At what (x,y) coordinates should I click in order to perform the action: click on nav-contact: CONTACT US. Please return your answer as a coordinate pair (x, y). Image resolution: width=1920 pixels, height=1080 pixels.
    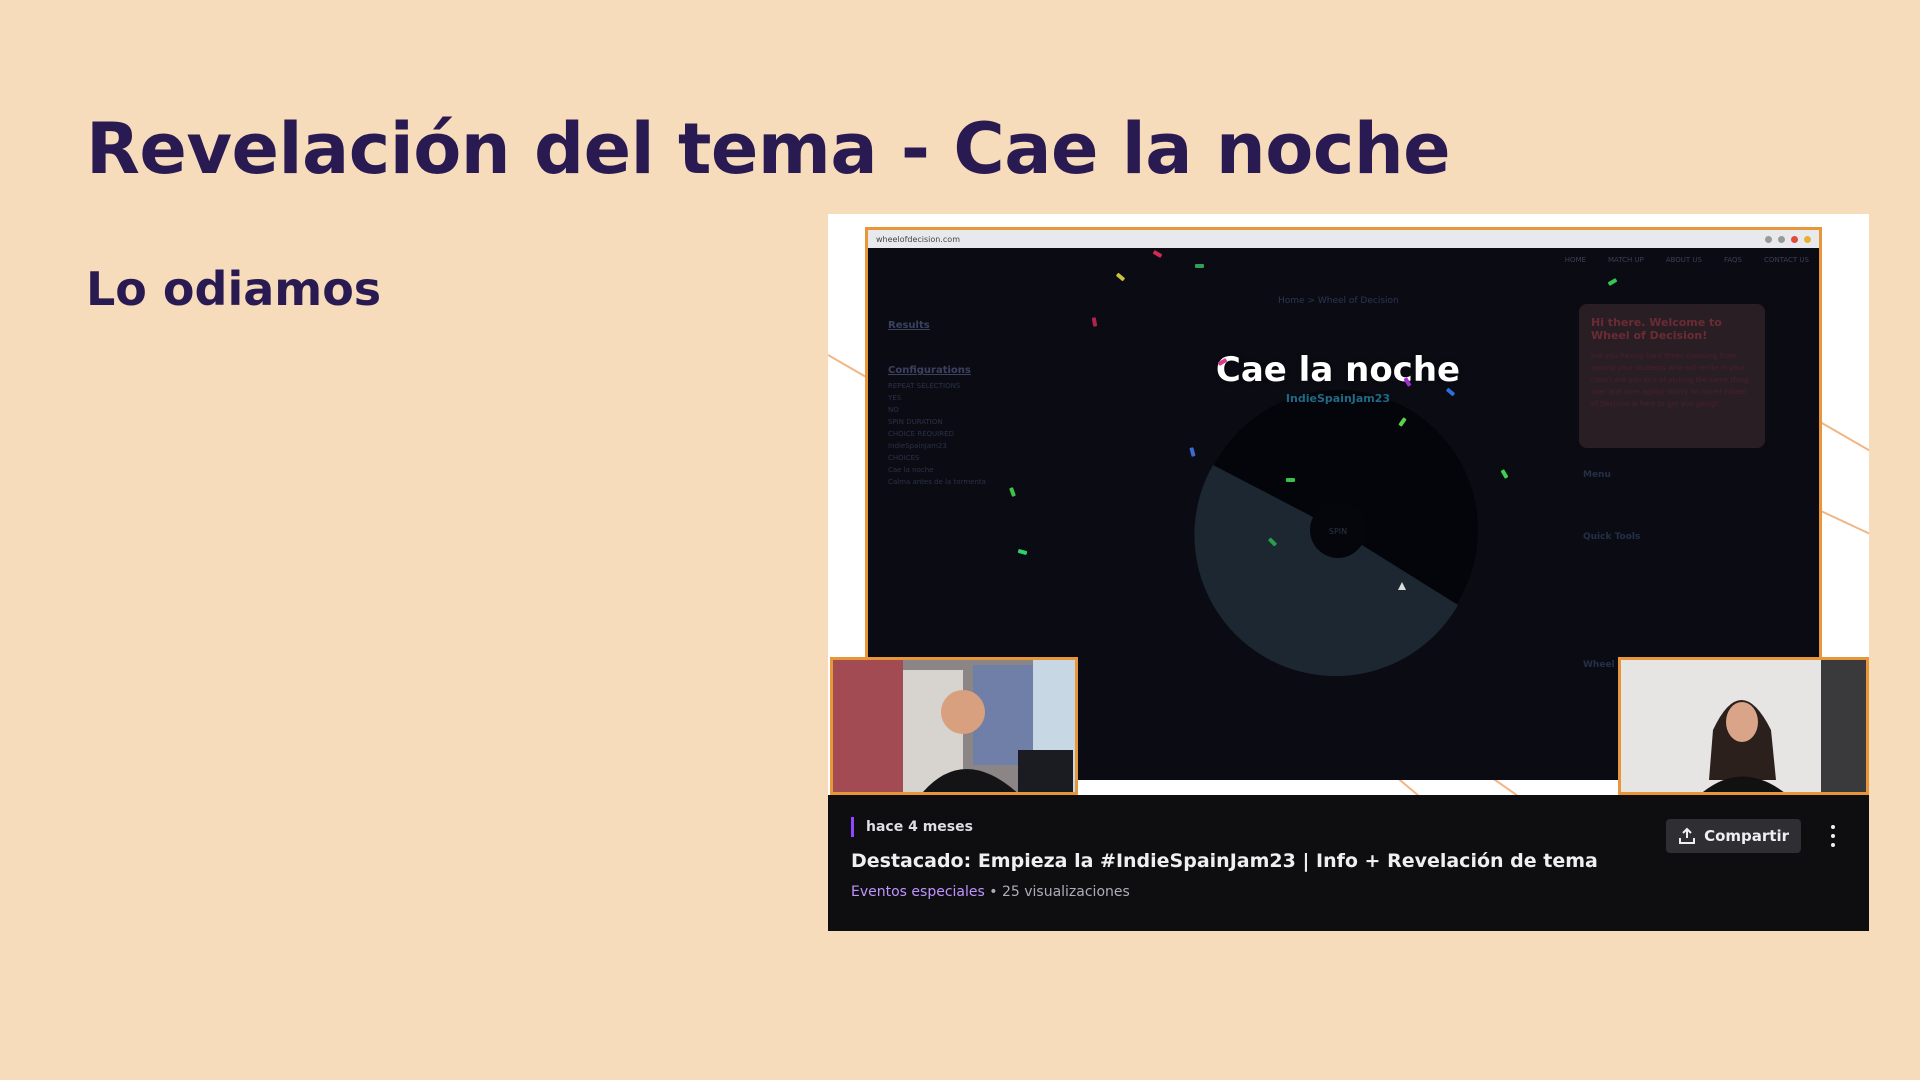
    Looking at the image, I should click on (1786, 260).